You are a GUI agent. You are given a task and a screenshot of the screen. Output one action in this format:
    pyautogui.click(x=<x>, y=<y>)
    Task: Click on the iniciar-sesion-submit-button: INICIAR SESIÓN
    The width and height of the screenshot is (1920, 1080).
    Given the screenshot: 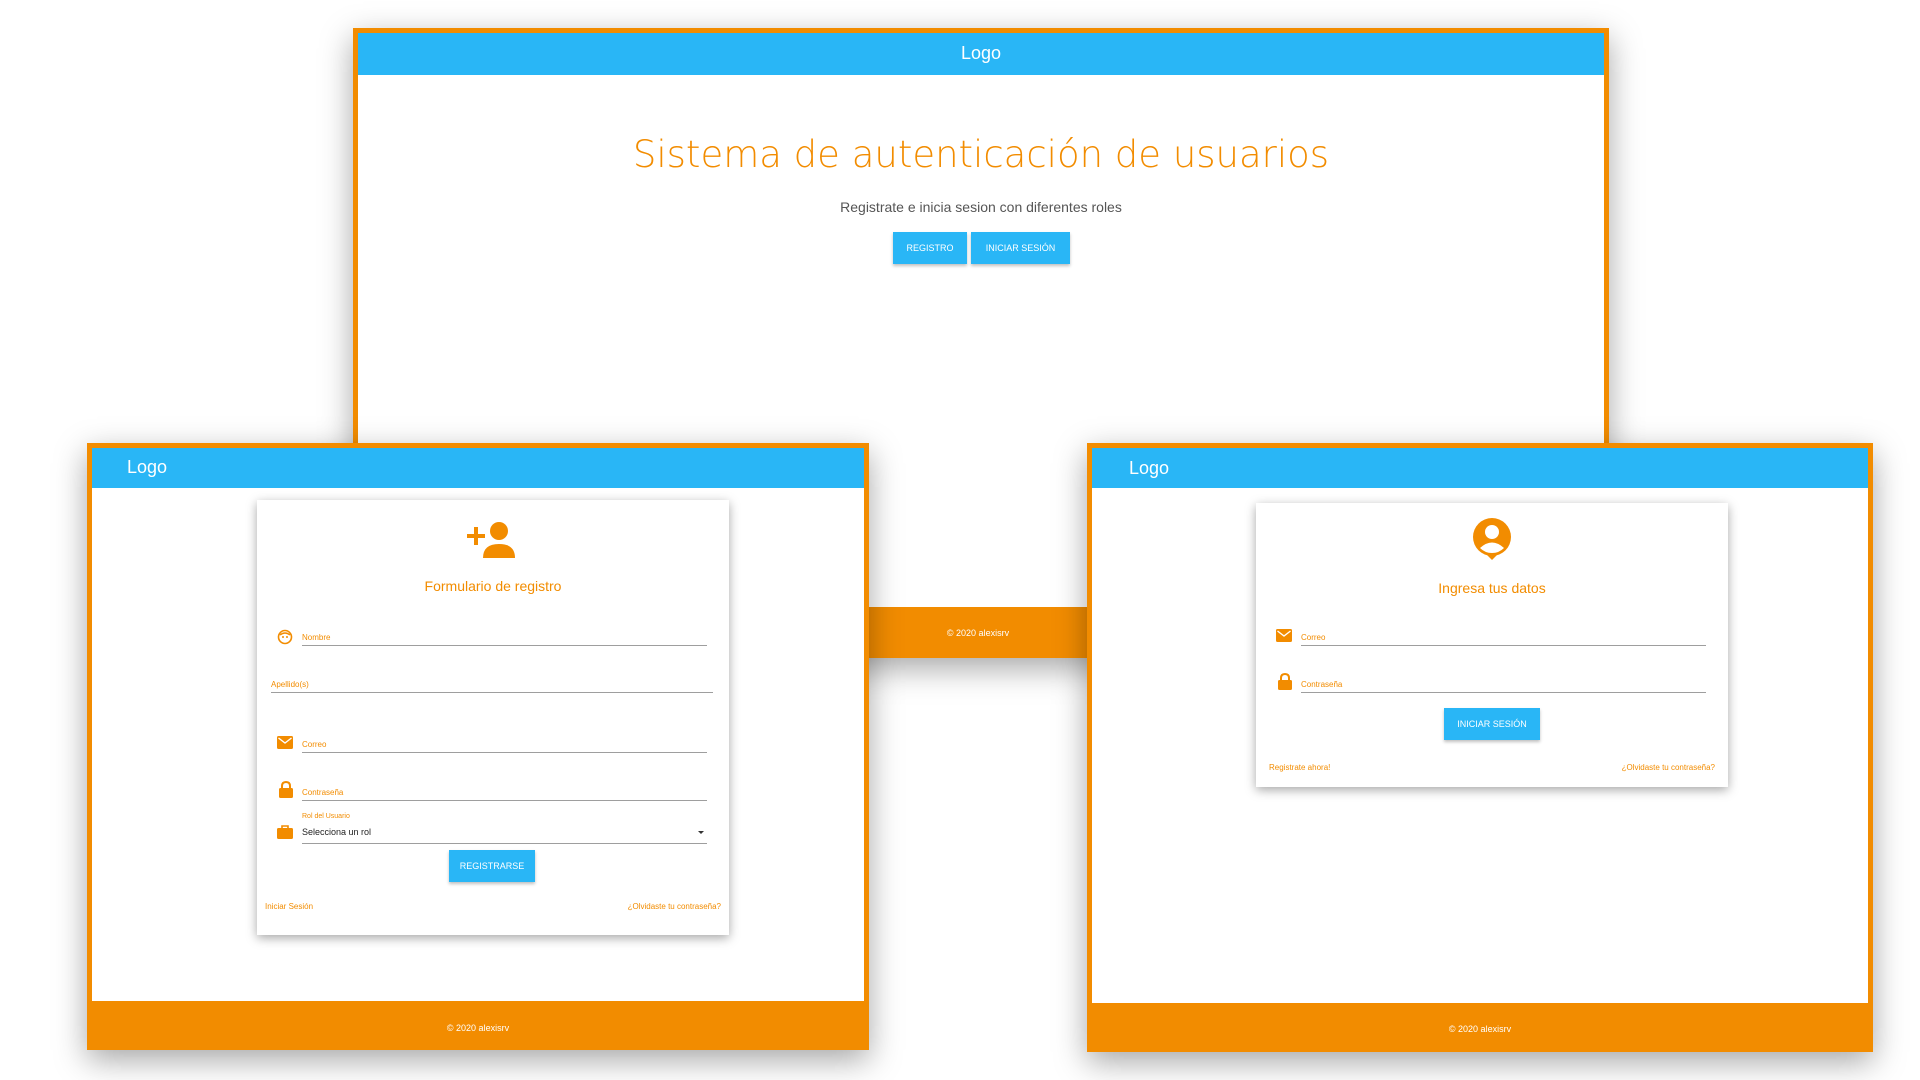 What is the action you would take?
    pyautogui.click(x=1492, y=724)
    